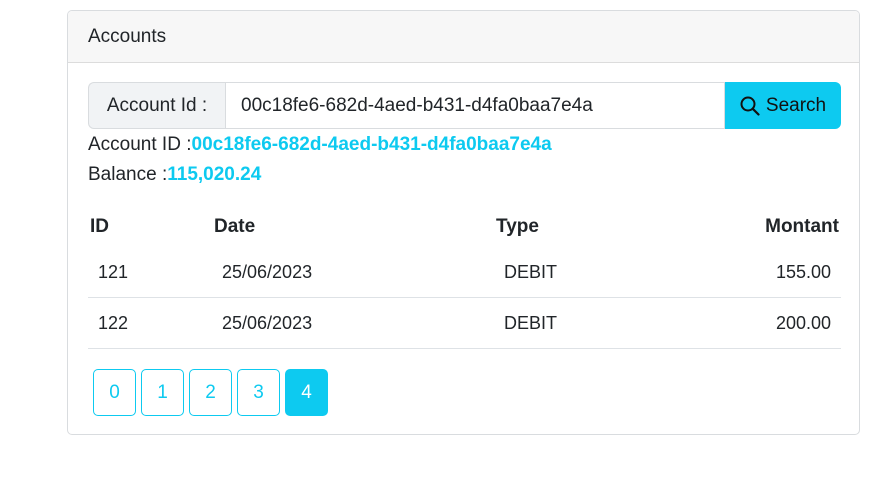  I want to click on balance-value: 115,020.24, so click(214, 174).